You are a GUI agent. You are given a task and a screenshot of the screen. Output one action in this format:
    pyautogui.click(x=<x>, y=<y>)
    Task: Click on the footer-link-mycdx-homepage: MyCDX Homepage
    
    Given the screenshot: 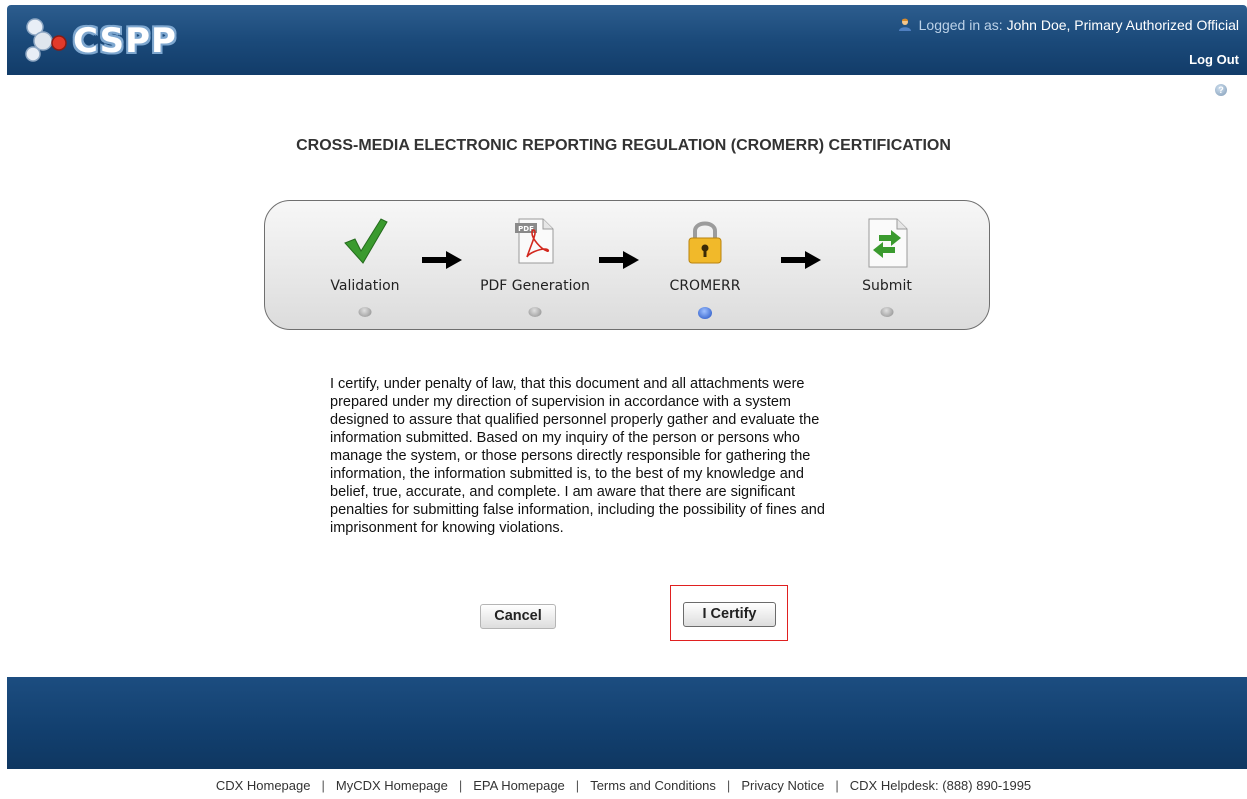 What is the action you would take?
    pyautogui.click(x=392, y=785)
    